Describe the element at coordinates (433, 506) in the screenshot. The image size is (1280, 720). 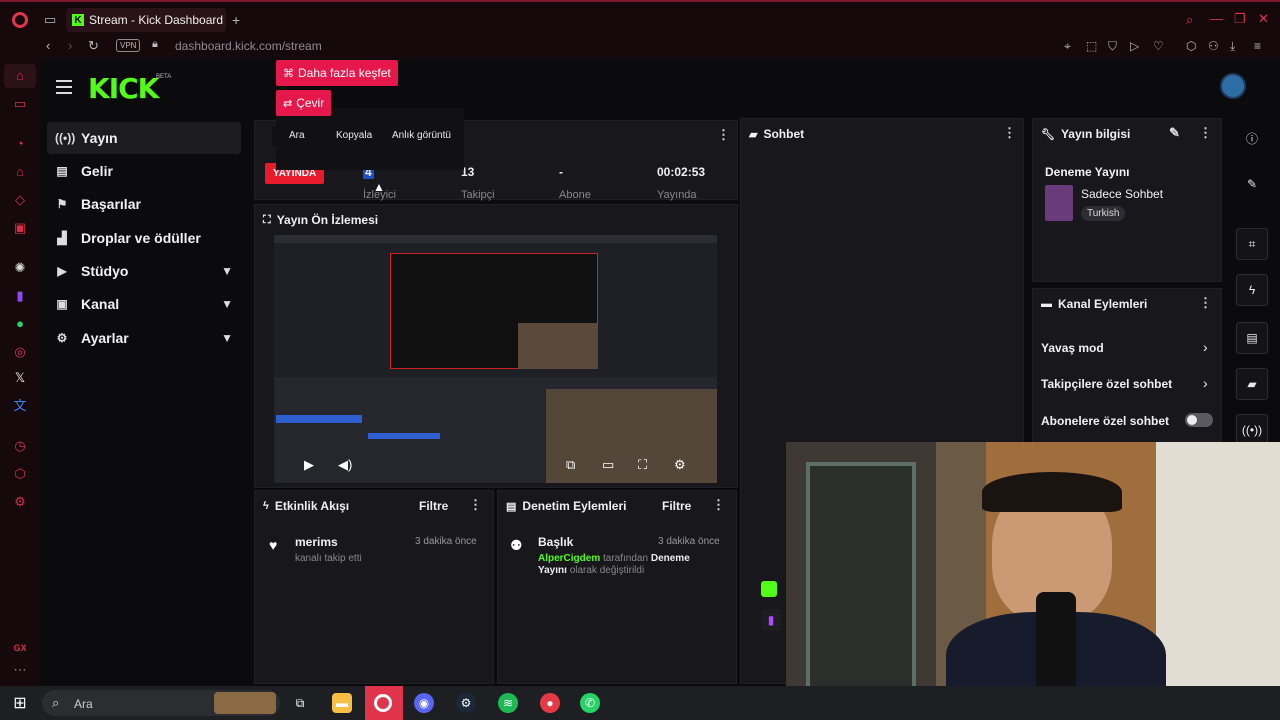
I see `activity-filter-button: Filtre` at that location.